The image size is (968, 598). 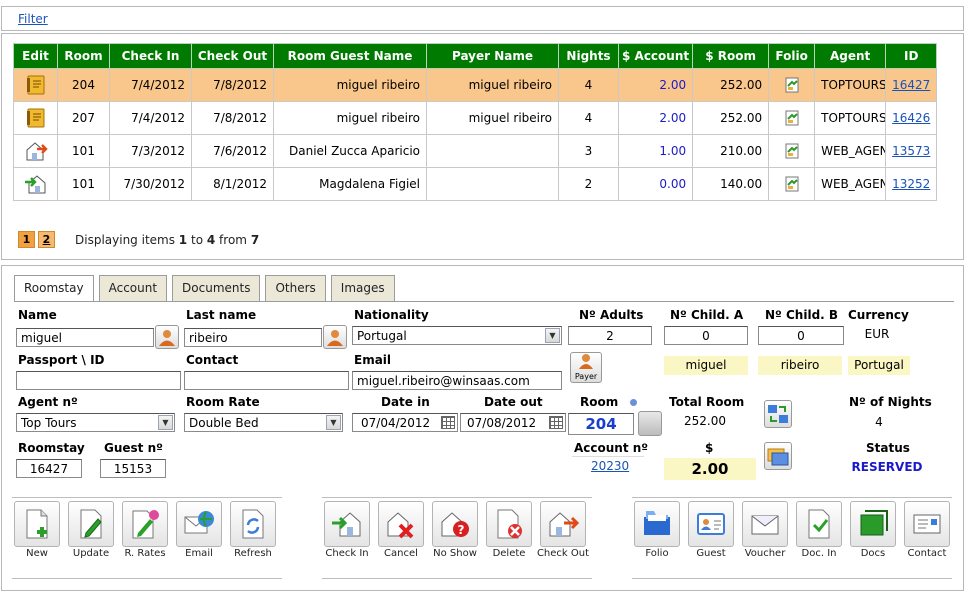 I want to click on cancel-button: Cancel, so click(x=401, y=530).